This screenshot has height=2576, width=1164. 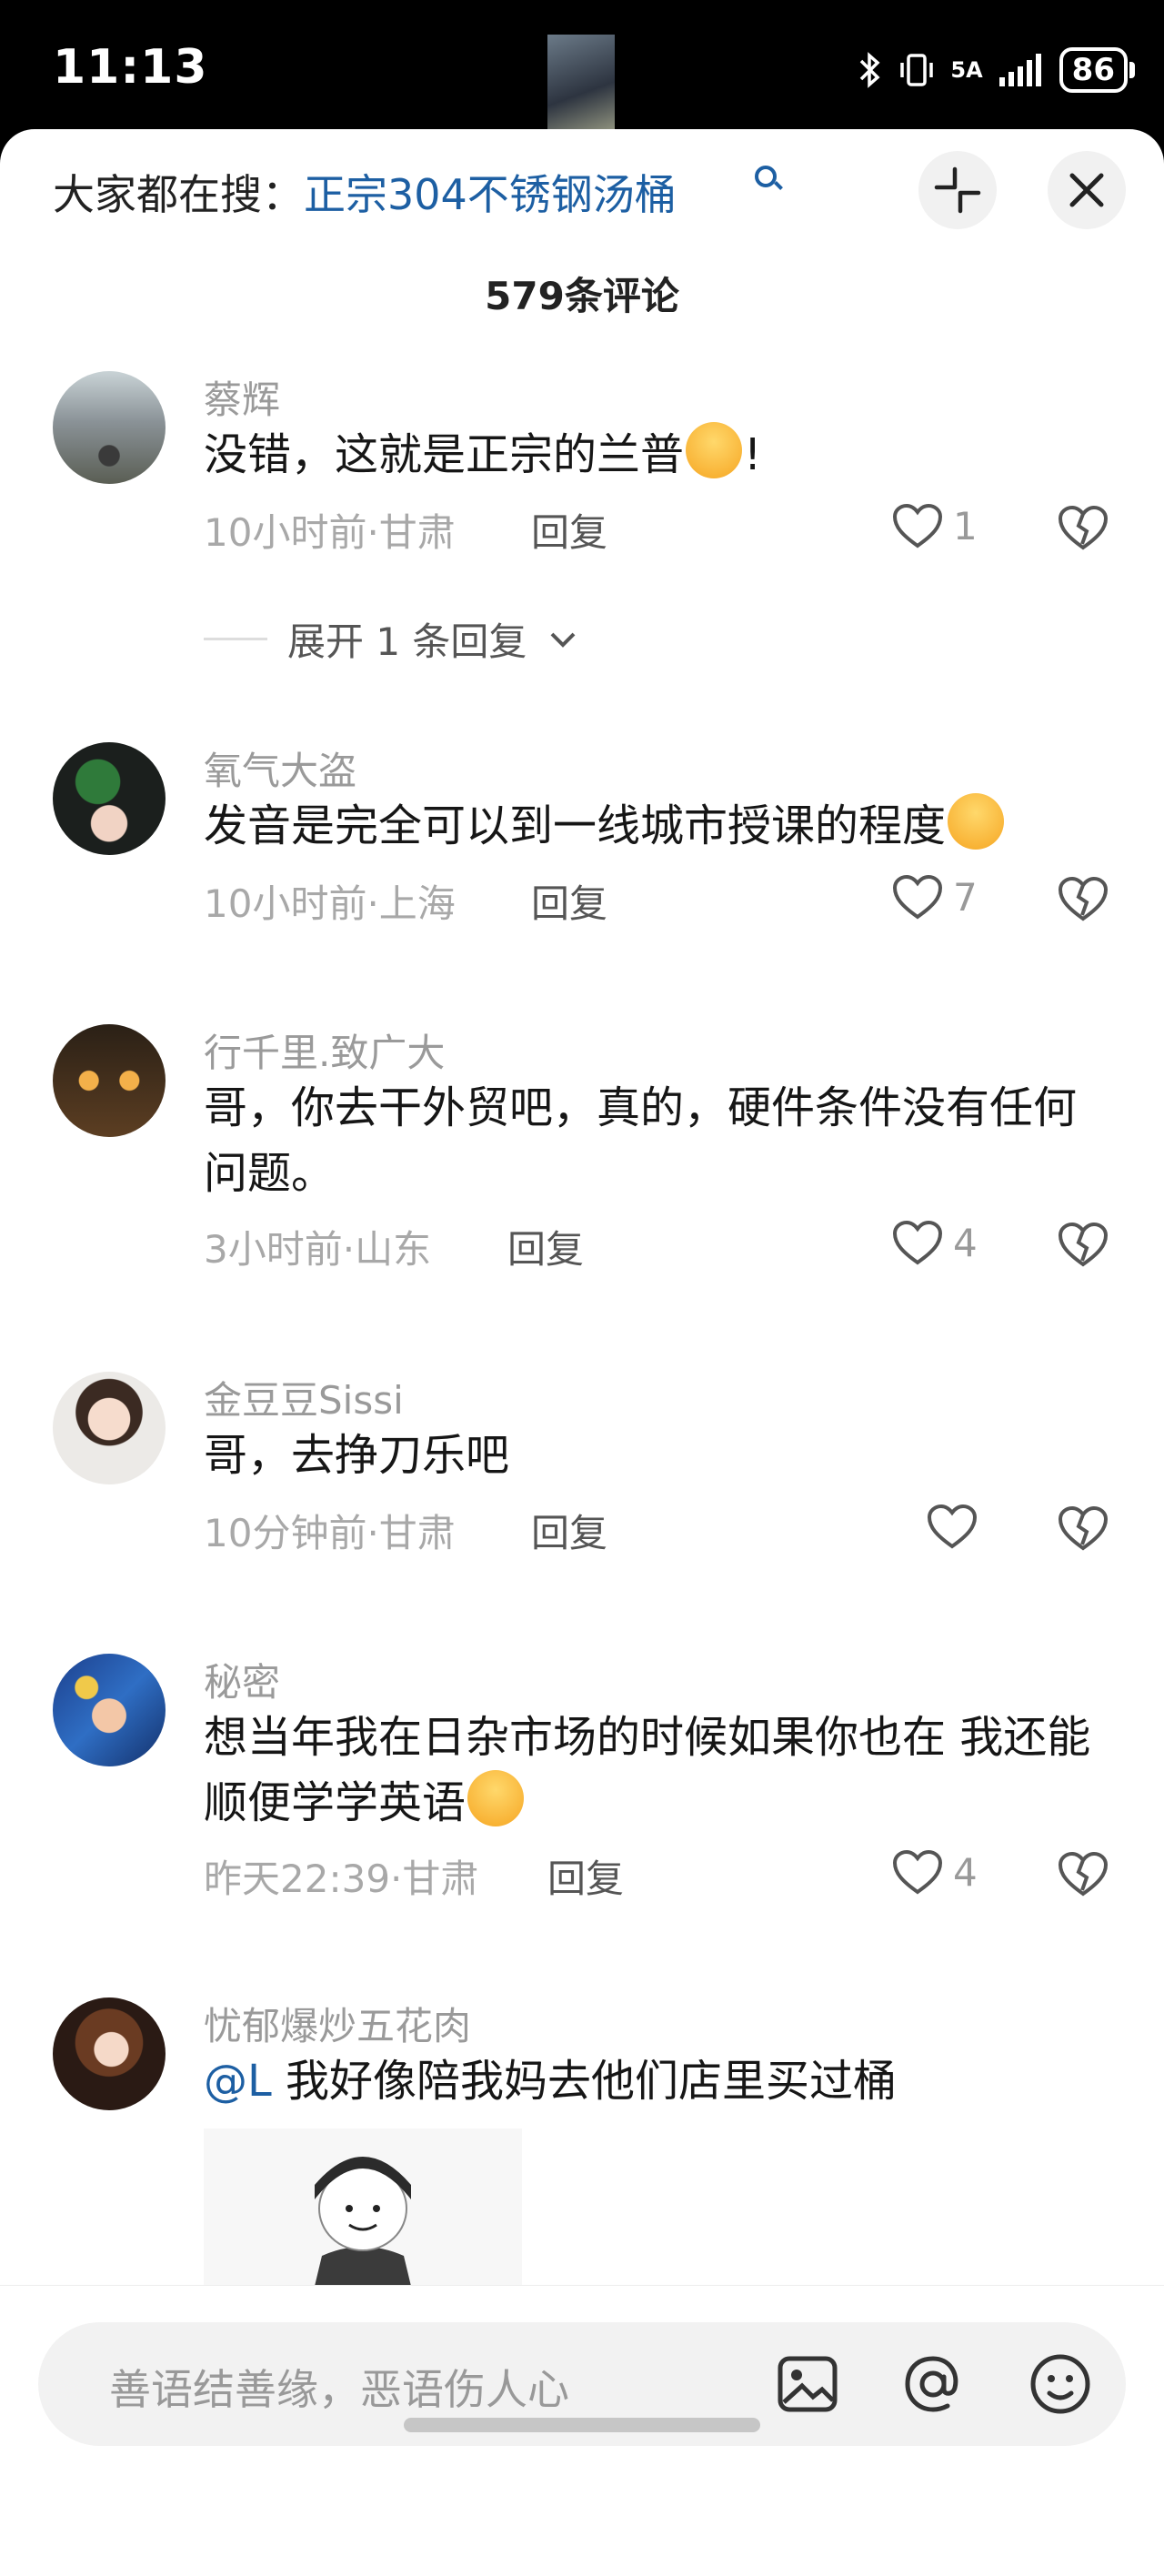 What do you see at coordinates (342, 1879) in the screenshot?
I see `comment-time-location: 昨天22:39·甘肃` at bounding box center [342, 1879].